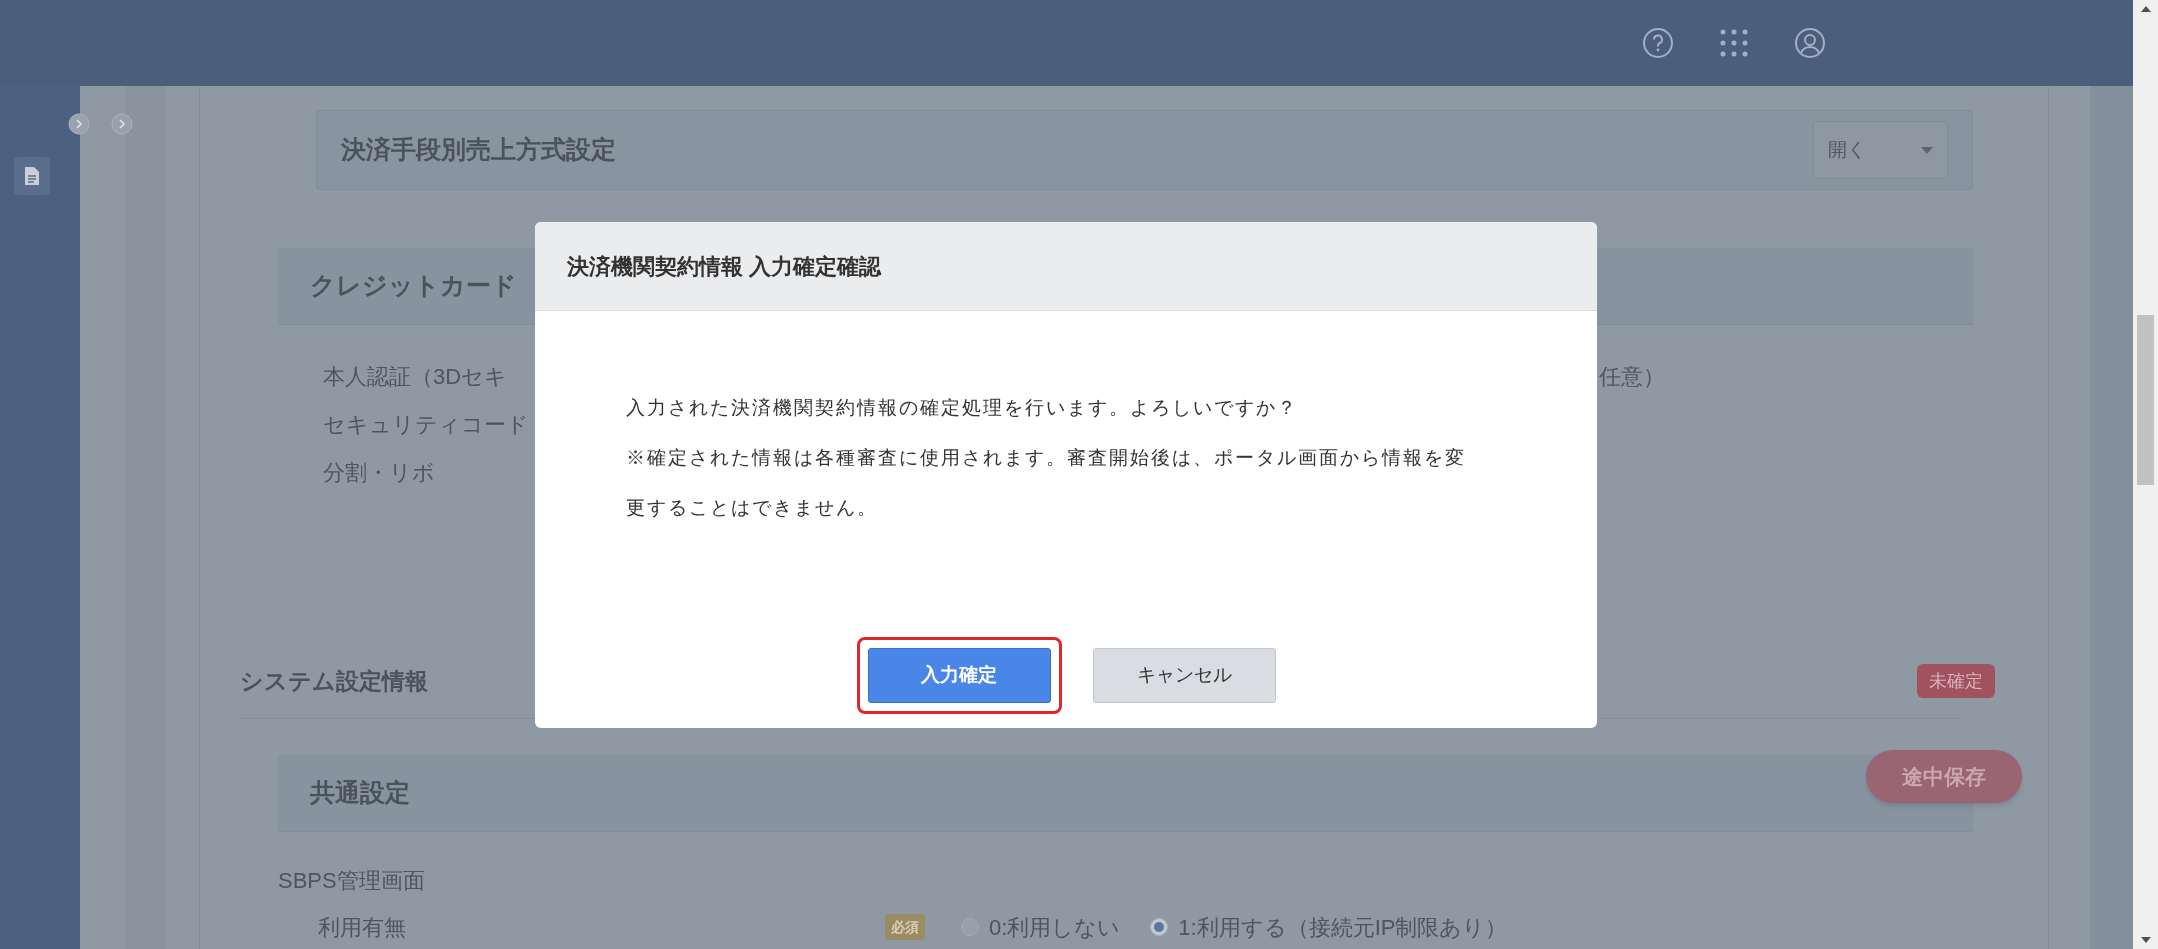 The image size is (2158, 949). Describe the element at coordinates (334, 681) in the screenshot. I see `section-title: システム設定情報` at that location.